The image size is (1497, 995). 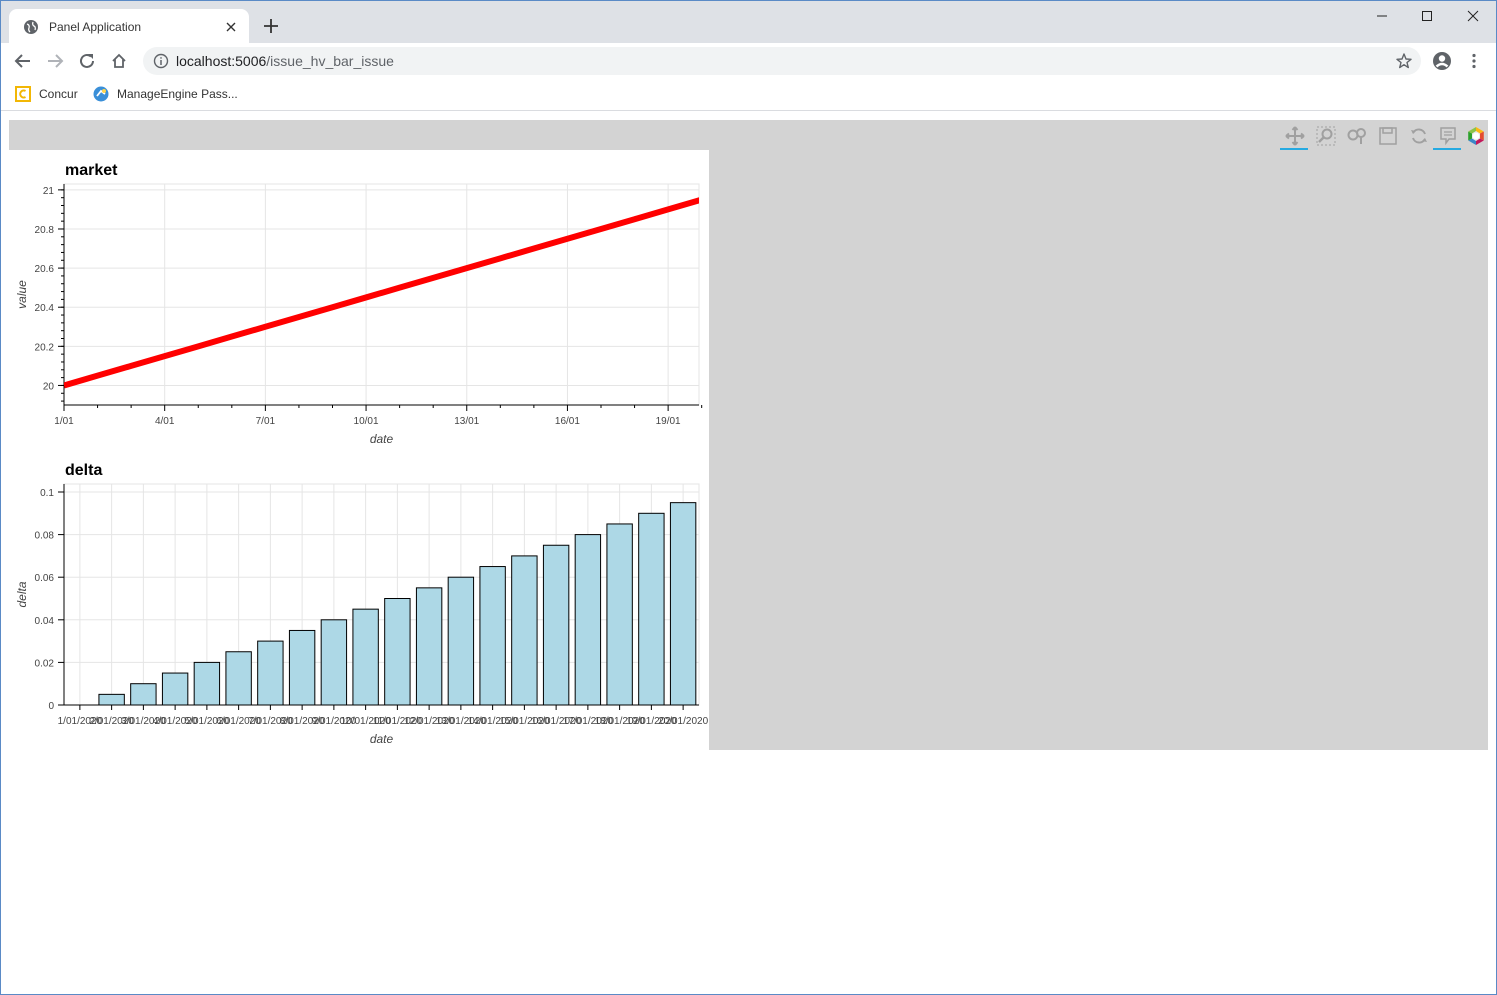 I want to click on profile-avatar-icon, so click(x=1442, y=61).